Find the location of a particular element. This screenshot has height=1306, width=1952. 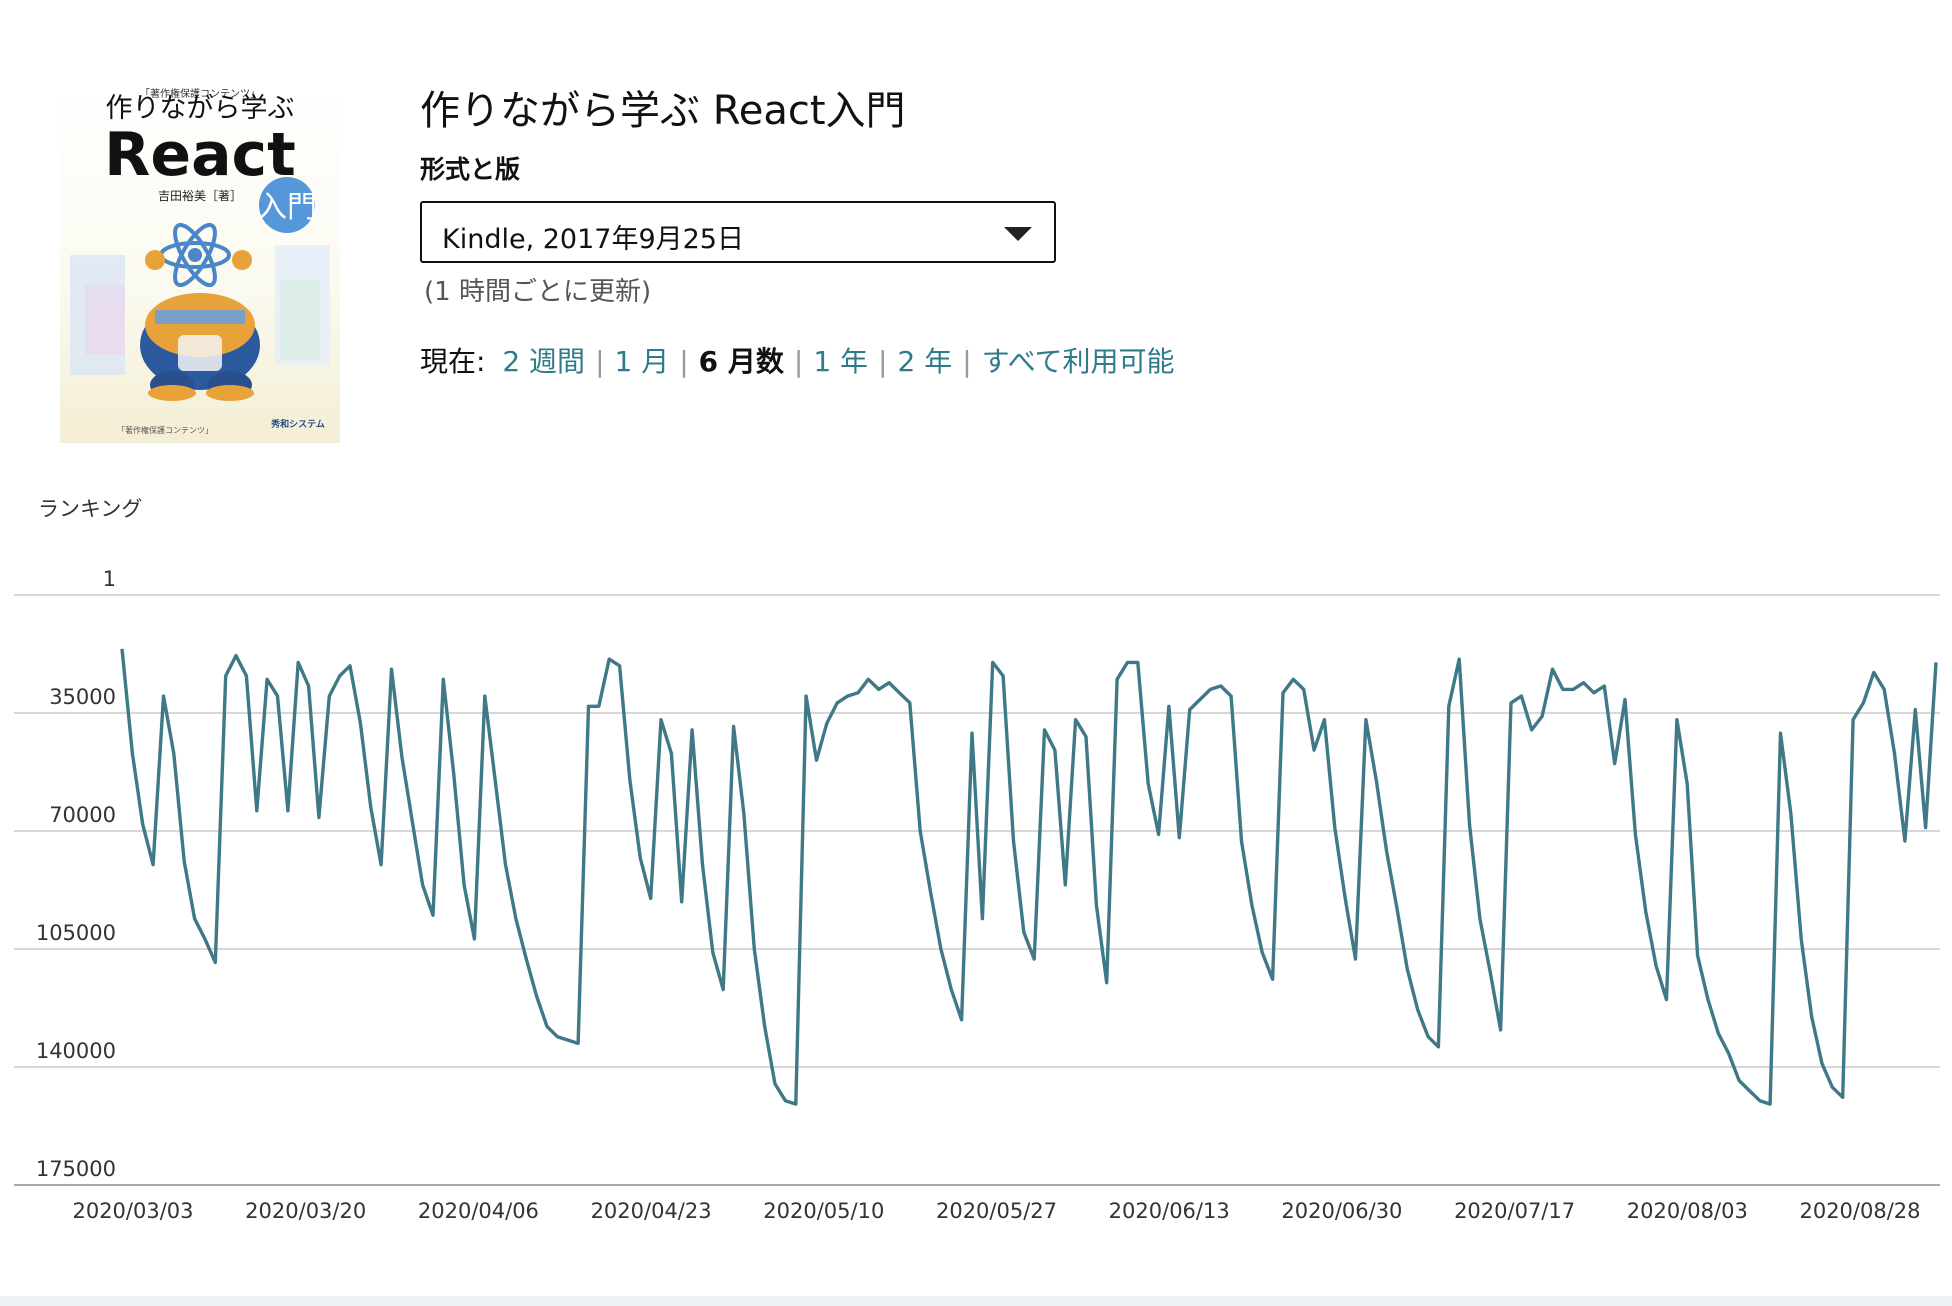

y-tick-label: 1 is located at coordinates (109, 579).